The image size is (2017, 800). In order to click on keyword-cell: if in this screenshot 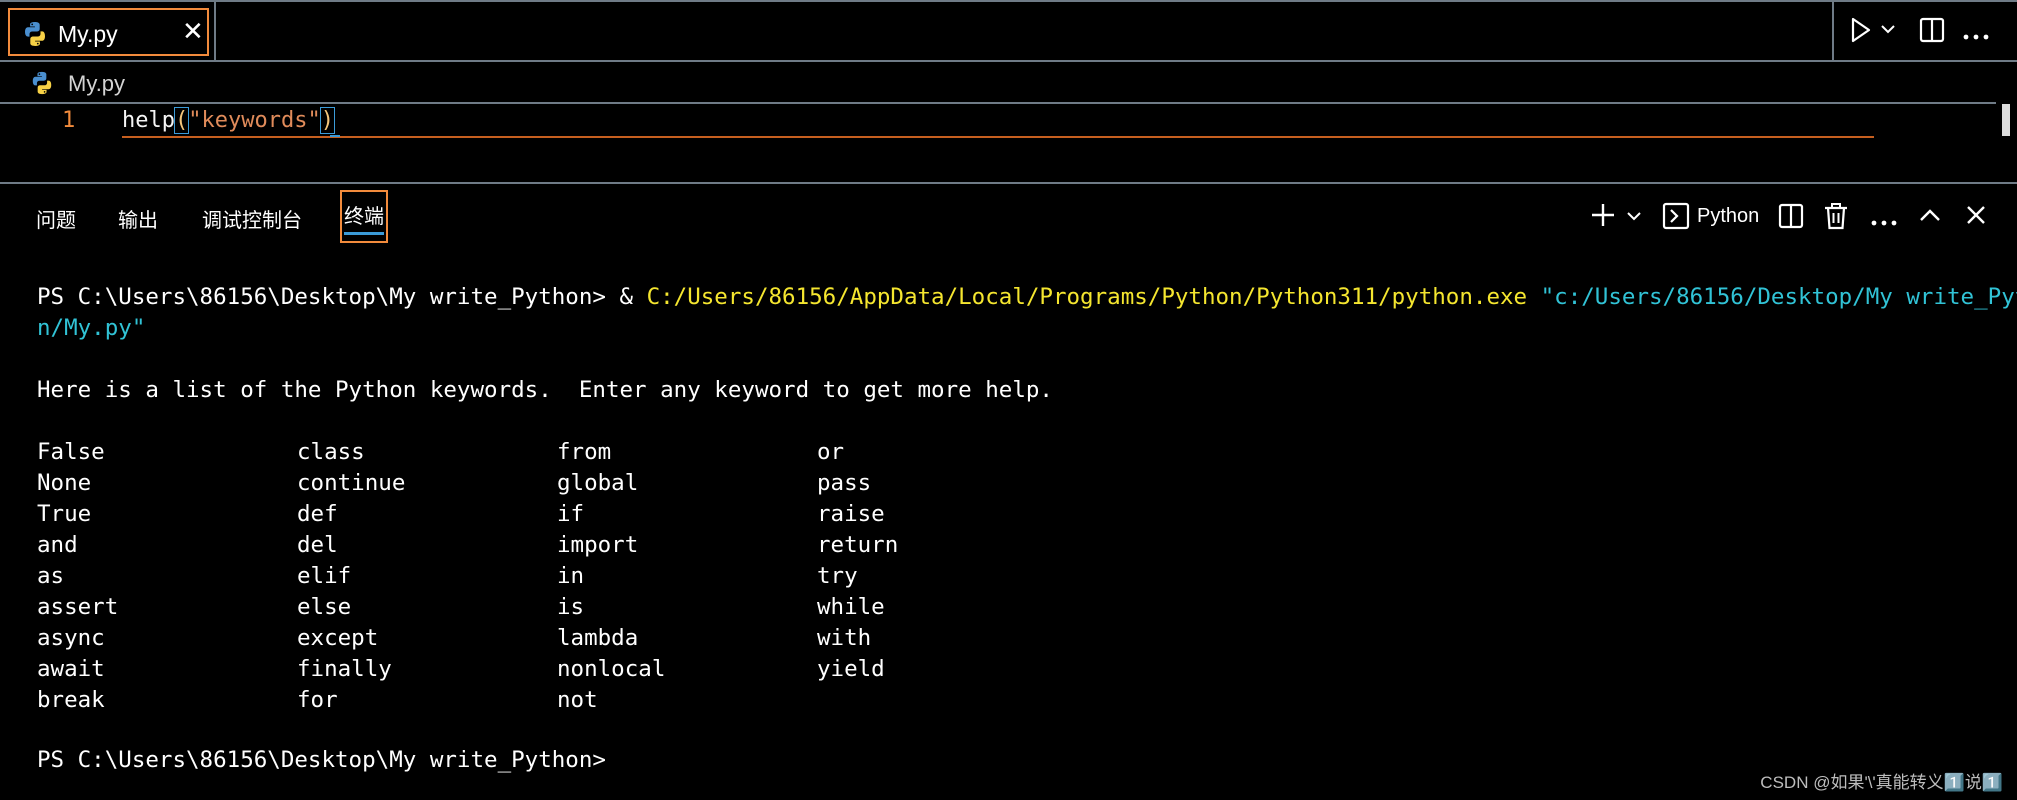, I will do `click(571, 514)`.